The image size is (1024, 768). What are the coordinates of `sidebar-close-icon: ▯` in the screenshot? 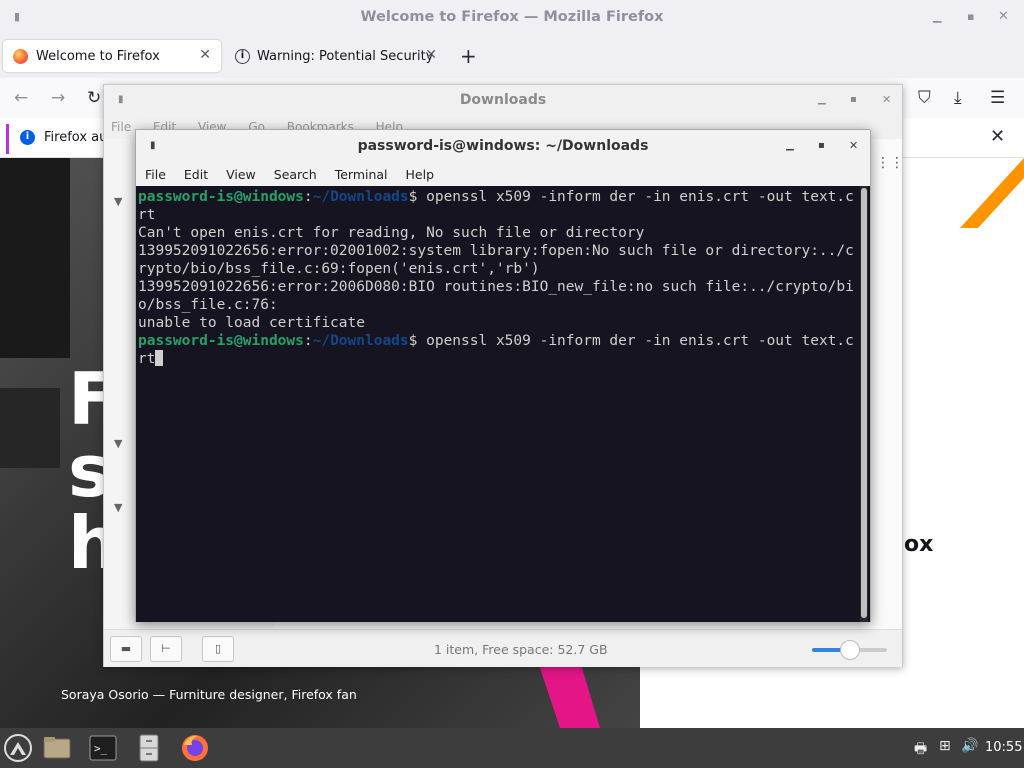 It's located at (218, 649).